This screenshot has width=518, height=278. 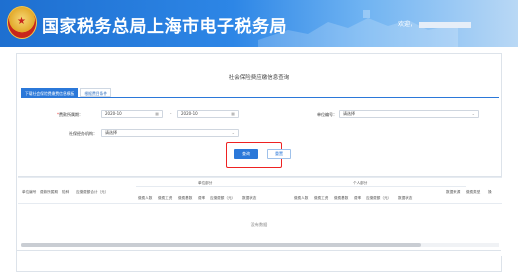 I want to click on col-unit-no: 单位编号, so click(x=29, y=192).